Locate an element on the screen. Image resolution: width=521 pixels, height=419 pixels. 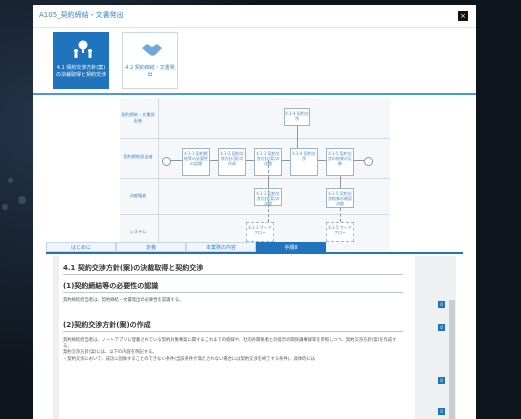
divider is located at coordinates (254, 94).